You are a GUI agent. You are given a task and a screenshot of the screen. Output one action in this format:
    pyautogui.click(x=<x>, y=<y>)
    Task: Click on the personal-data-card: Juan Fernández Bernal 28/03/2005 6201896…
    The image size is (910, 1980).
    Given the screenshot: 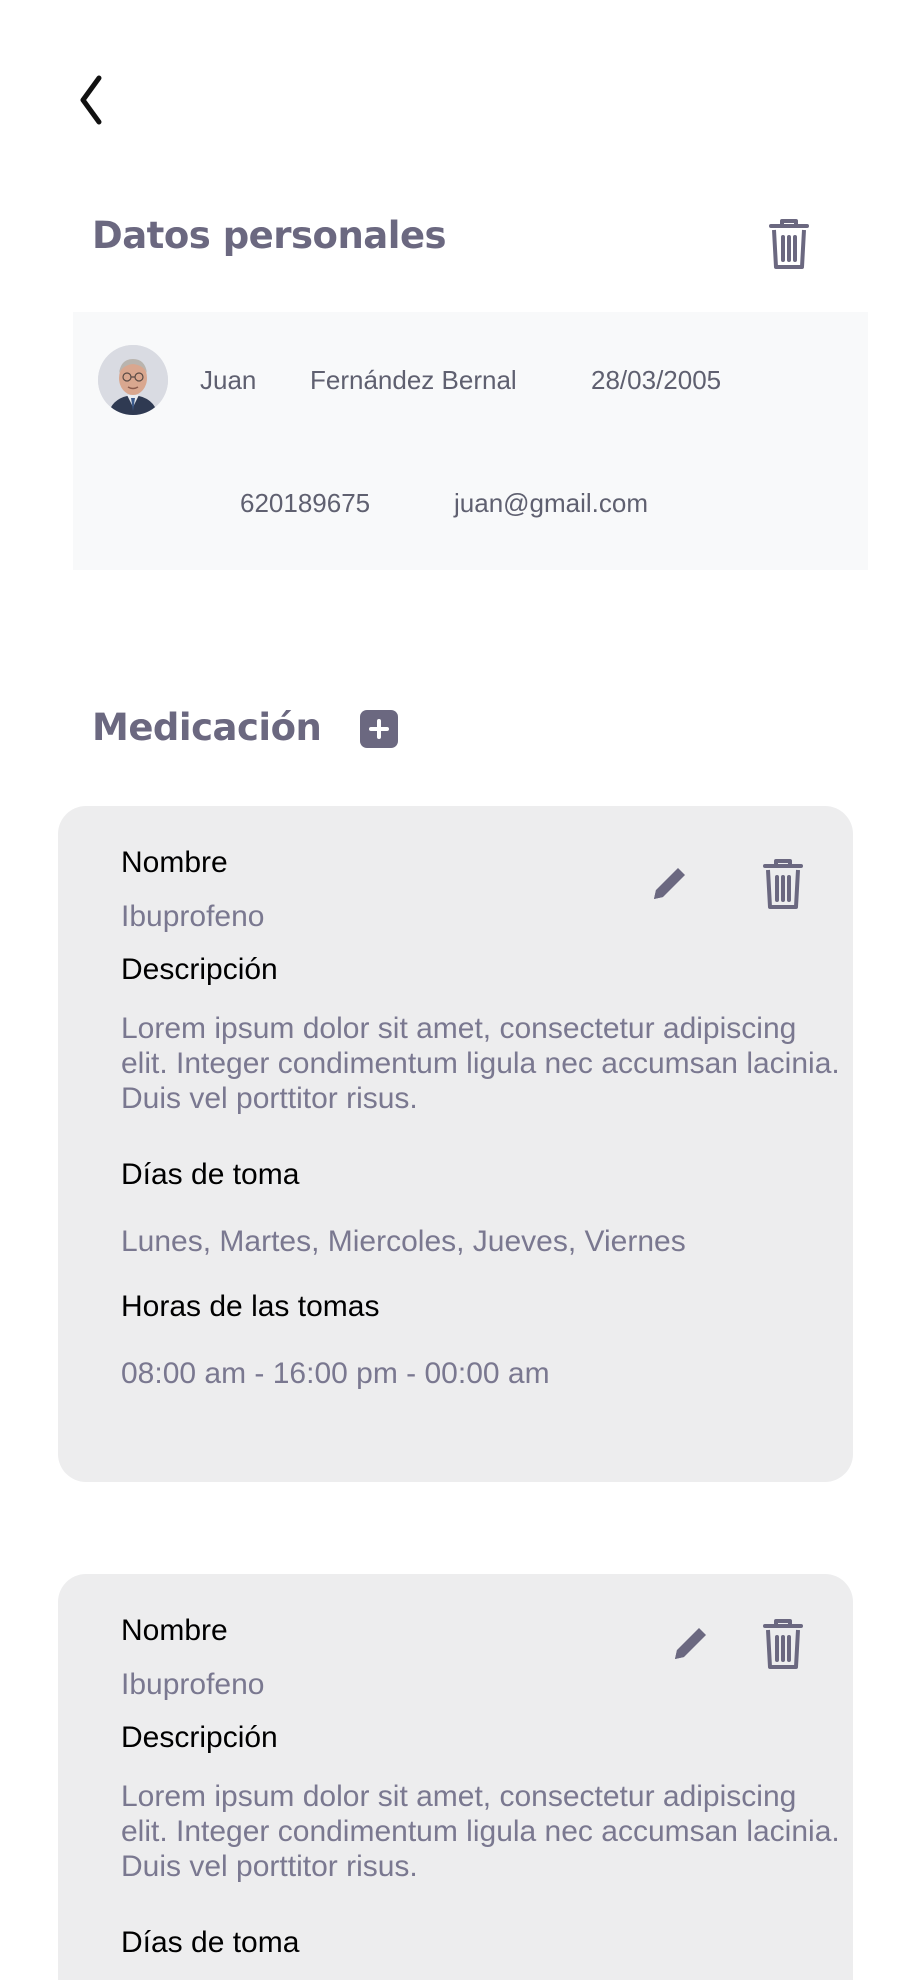 What is the action you would take?
    pyautogui.click(x=470, y=441)
    